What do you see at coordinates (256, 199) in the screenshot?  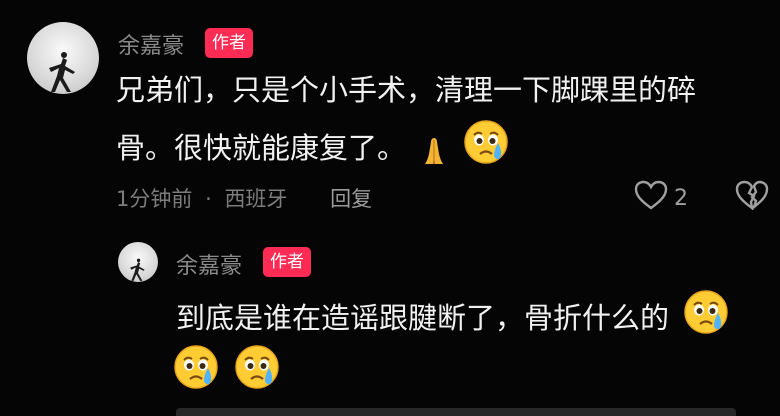 I see `comment-location: 西班牙` at bounding box center [256, 199].